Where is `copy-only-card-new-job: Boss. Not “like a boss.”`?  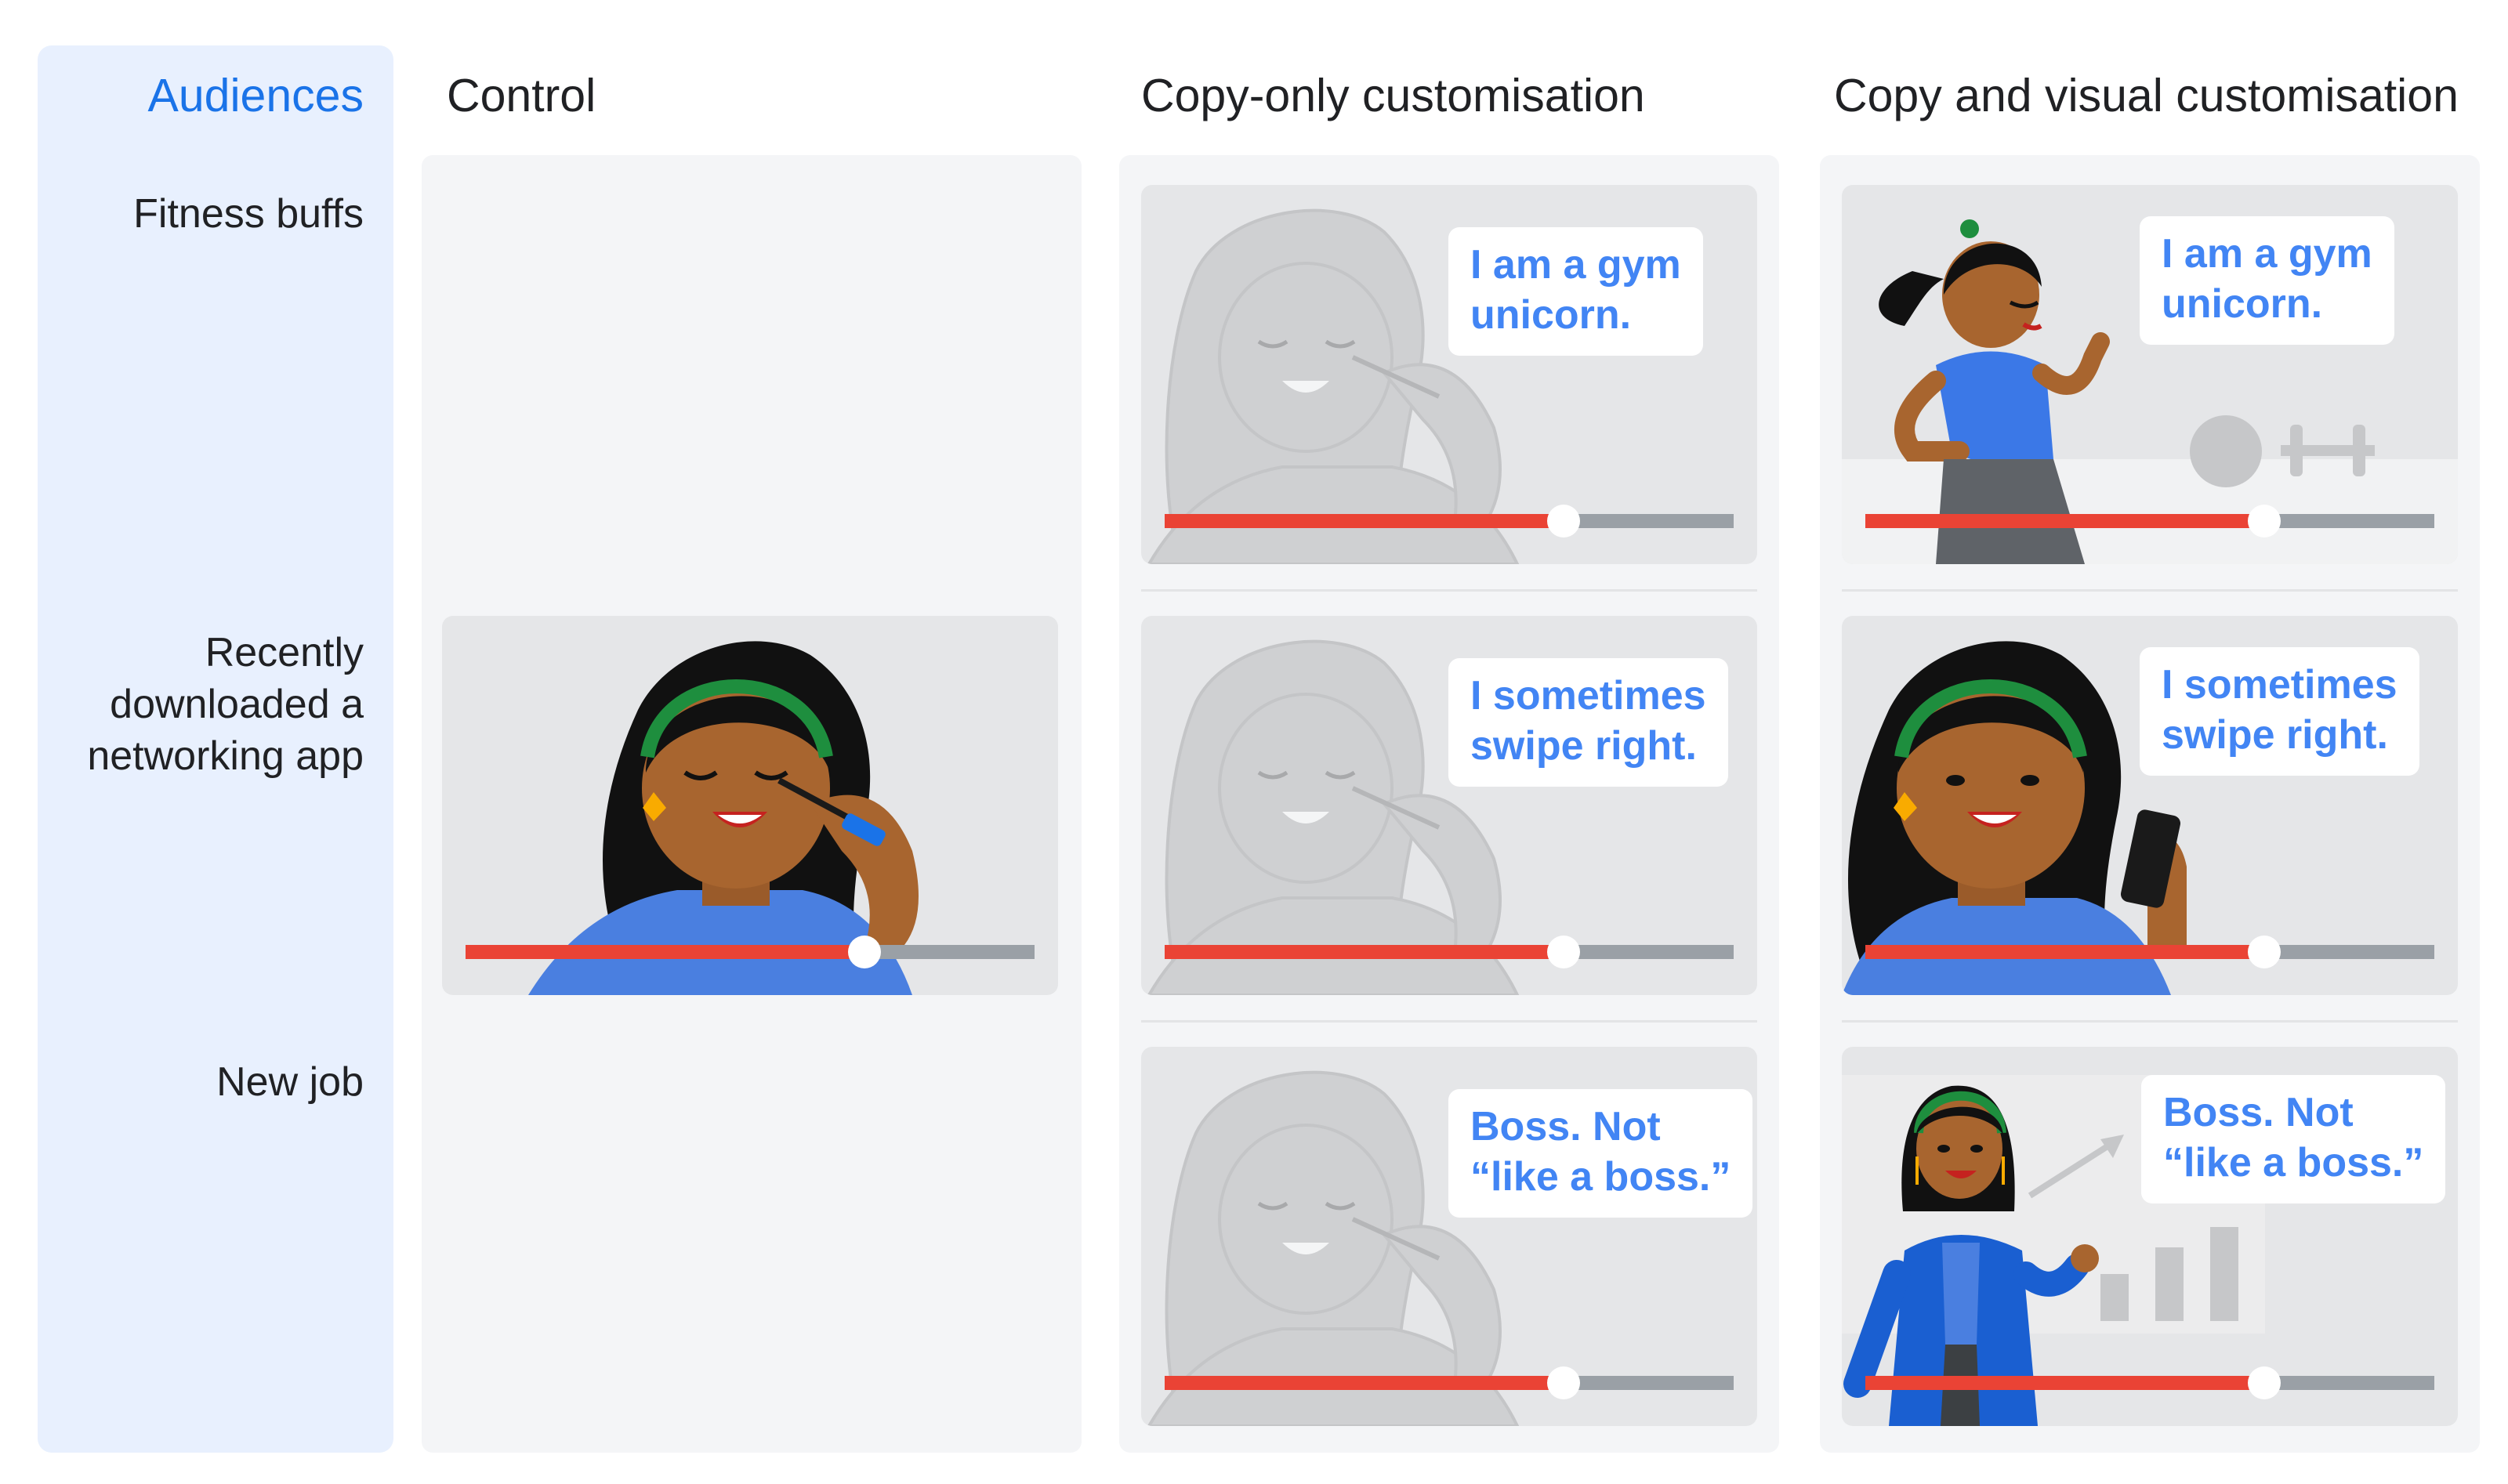 copy-only-card-new-job: Boss. Not “like a boss.” is located at coordinates (1449, 1236).